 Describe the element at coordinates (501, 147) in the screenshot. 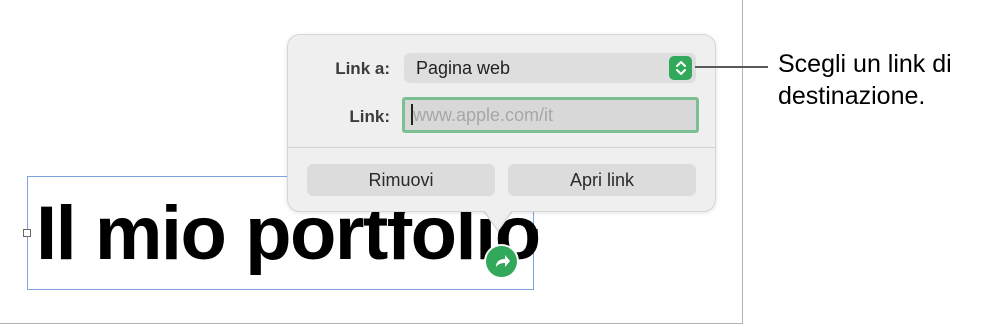

I see `popover-divider` at that location.